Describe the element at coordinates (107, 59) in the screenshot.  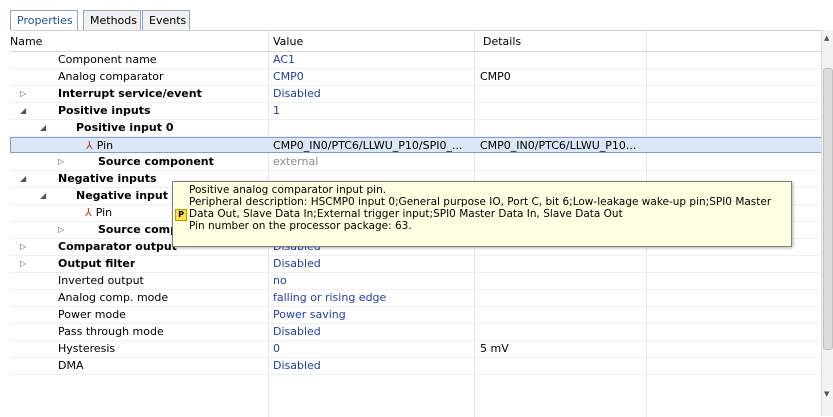
I see `row-name: Component name` at that location.